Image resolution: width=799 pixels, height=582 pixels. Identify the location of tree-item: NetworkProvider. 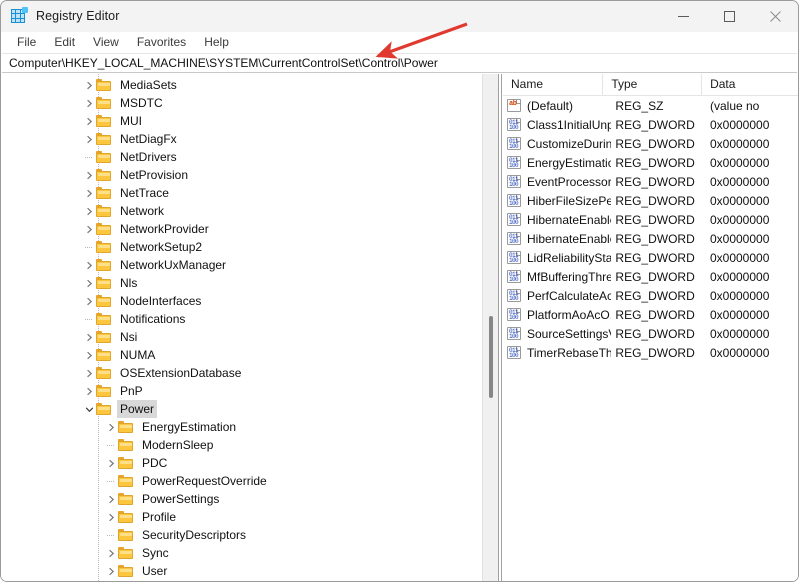
(242, 229).